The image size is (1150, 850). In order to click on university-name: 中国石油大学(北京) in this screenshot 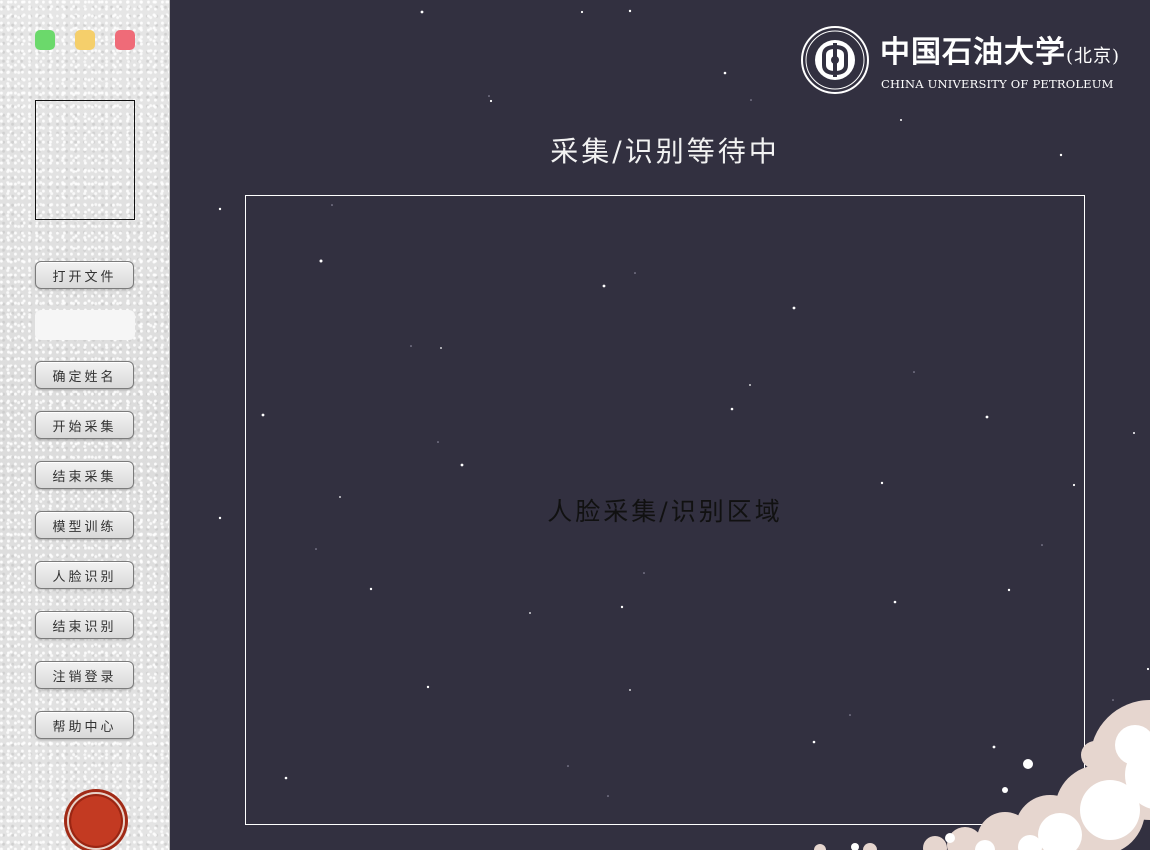, I will do `click(1000, 52)`.